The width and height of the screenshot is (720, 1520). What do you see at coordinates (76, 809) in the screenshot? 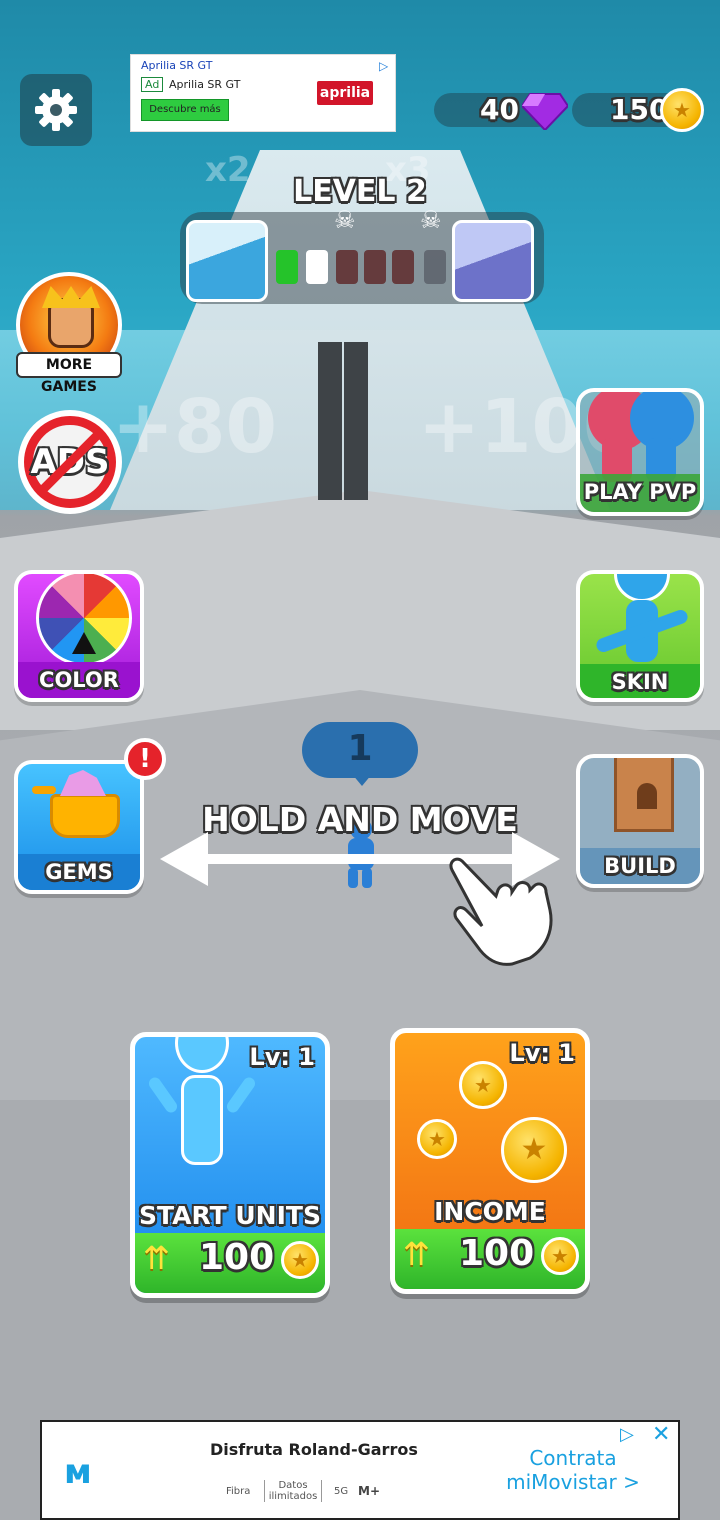
I see `shopping-cart-icon` at bounding box center [76, 809].